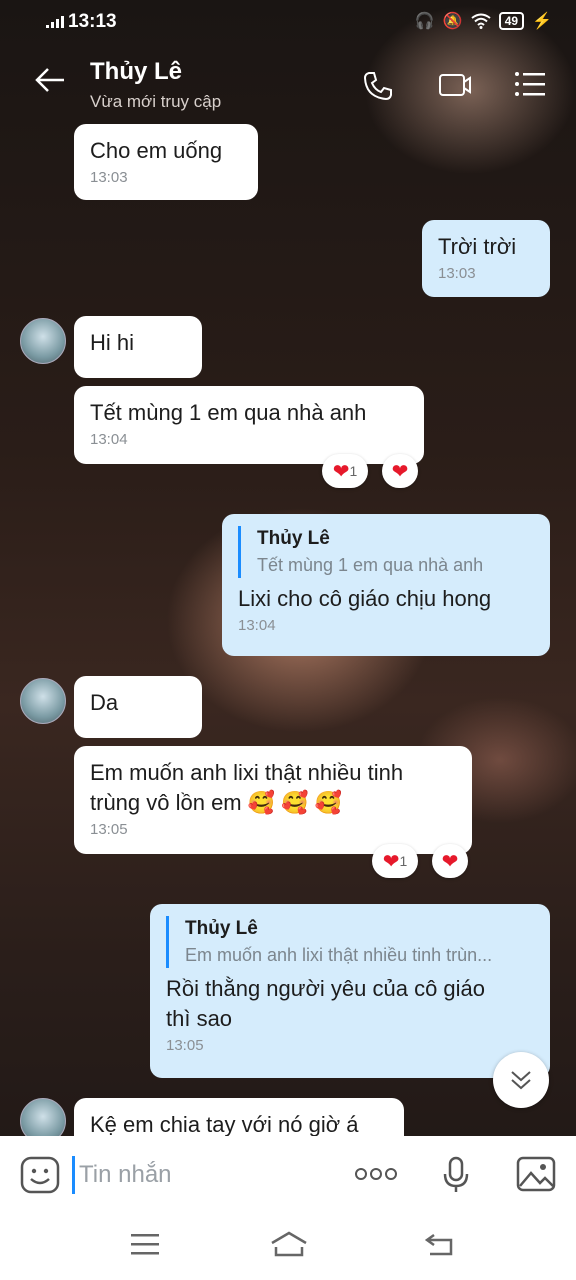 The image size is (576, 1280). I want to click on phone-call-icon, so click(378, 86).